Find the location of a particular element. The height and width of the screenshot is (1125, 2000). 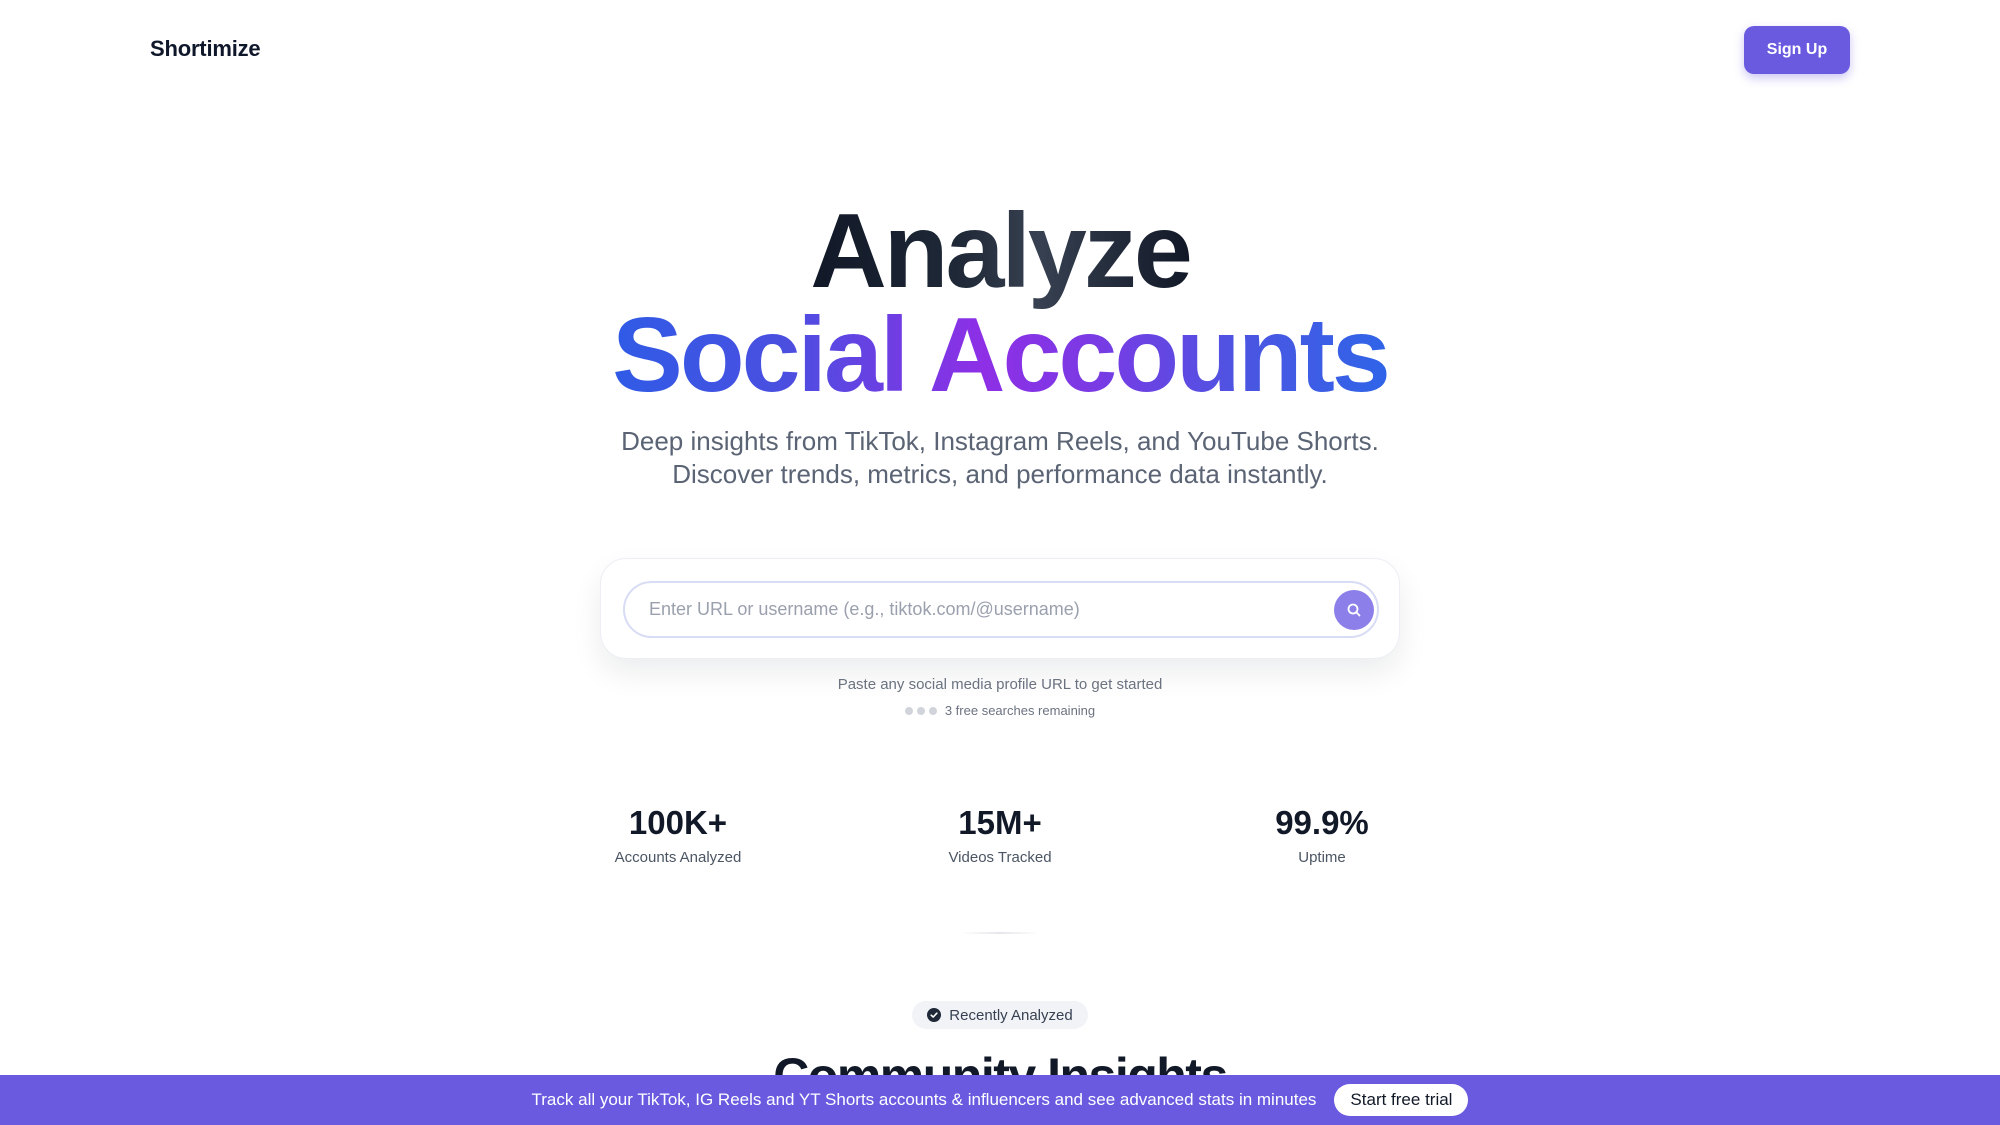

logo: Shortimize is located at coordinates (205, 49).